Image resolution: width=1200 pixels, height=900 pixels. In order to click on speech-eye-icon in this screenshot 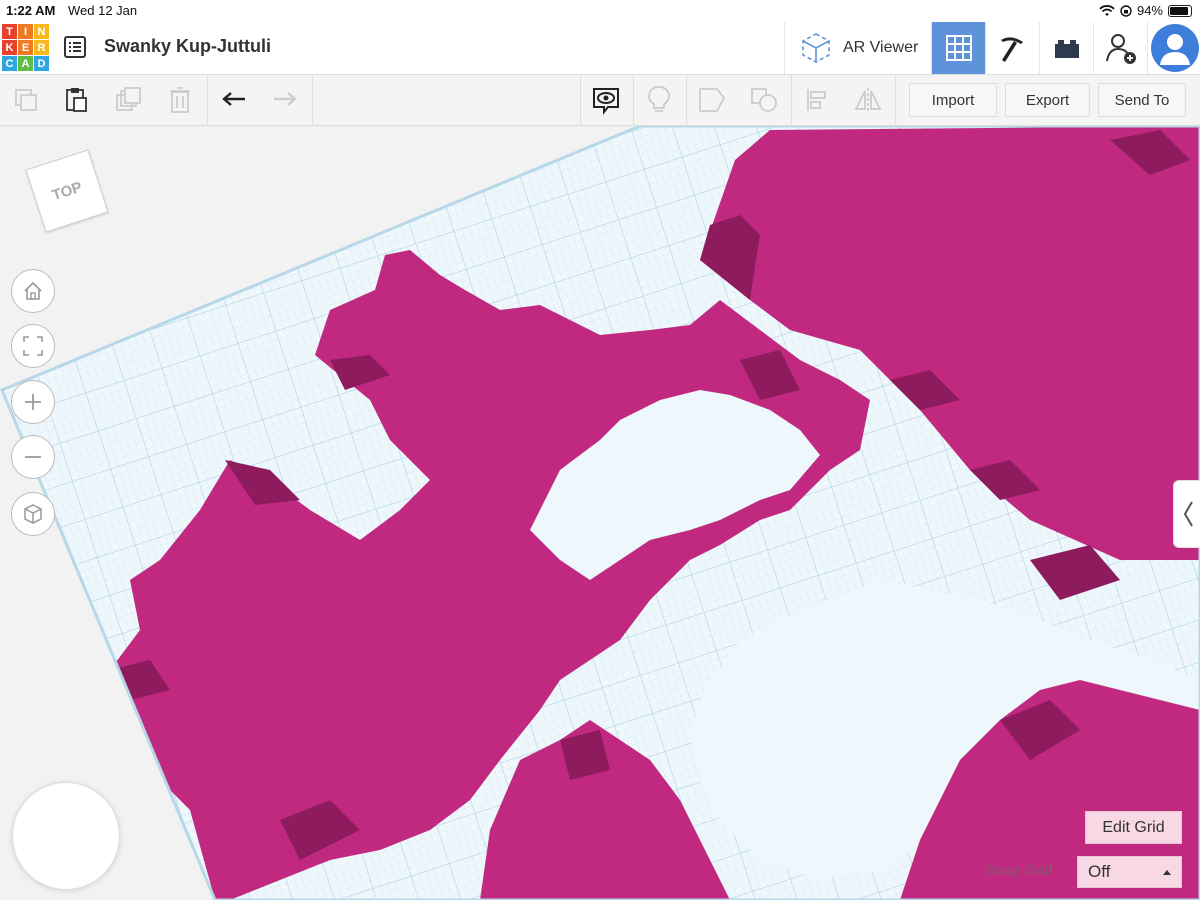, I will do `click(606, 101)`.